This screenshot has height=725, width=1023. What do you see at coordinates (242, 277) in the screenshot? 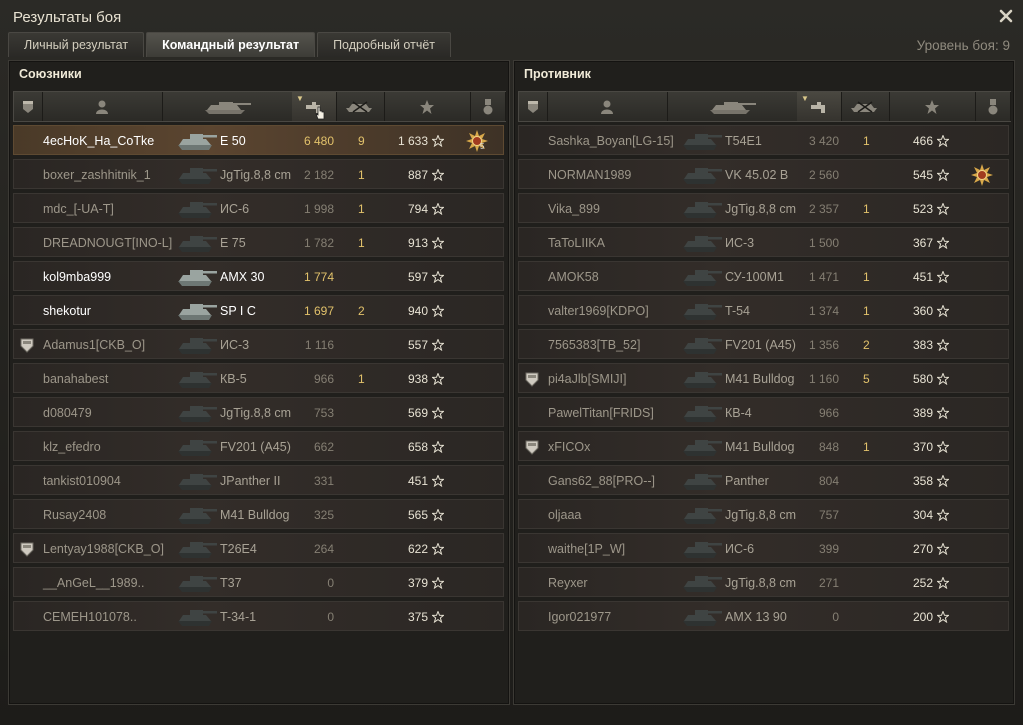
I see `tank-name: AMX 30` at bounding box center [242, 277].